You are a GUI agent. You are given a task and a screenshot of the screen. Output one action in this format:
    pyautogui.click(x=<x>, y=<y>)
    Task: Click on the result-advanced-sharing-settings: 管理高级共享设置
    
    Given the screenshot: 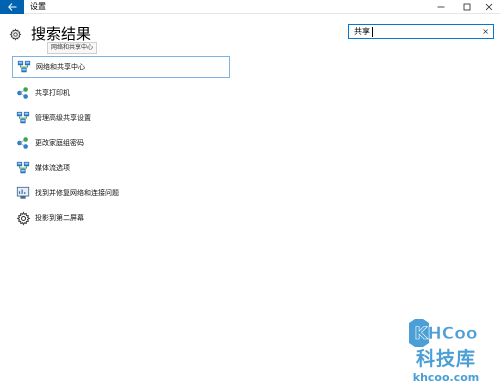 What is the action you would take?
    pyautogui.click(x=121, y=118)
    